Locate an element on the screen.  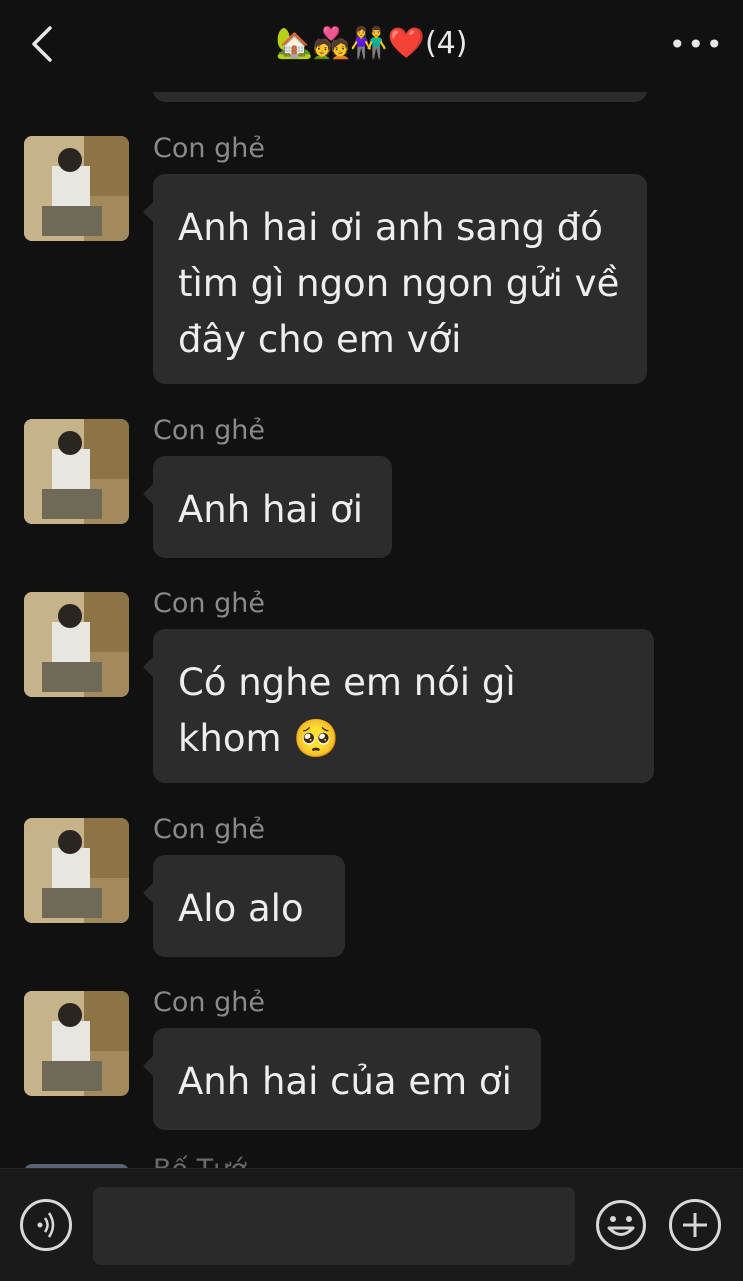
chat-title: 🏡💑👫❤️(4) is located at coordinates (371, 43).